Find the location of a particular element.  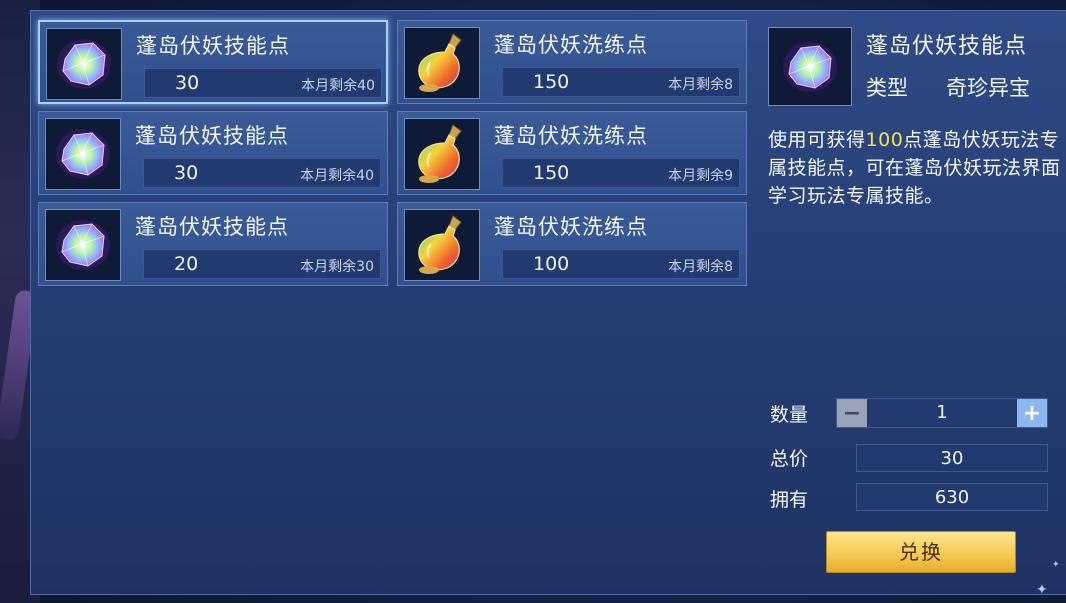

desc-prefix: 使用可获得 is located at coordinates (817, 140).